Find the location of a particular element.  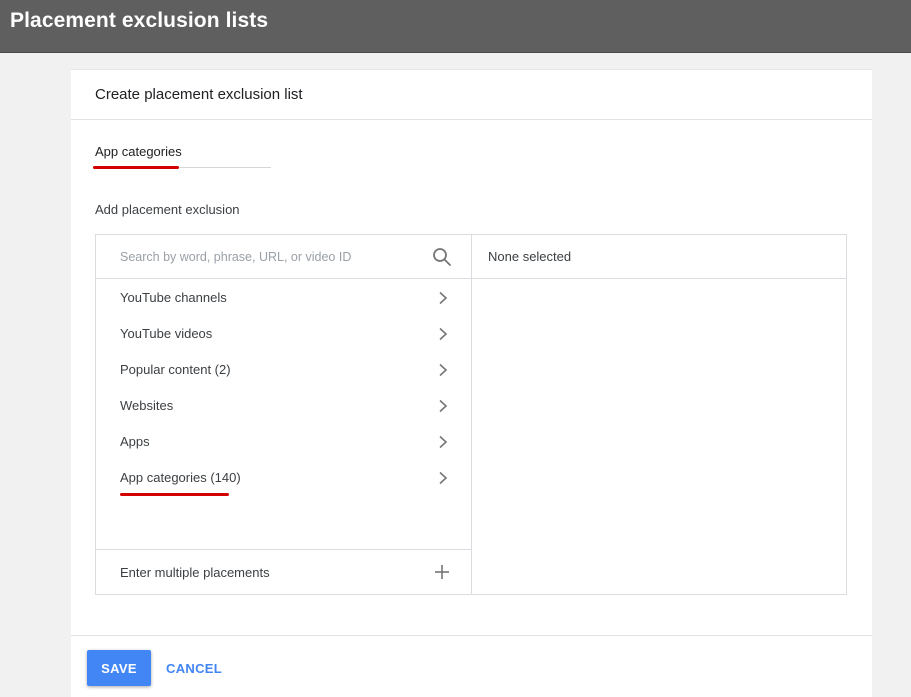

top-bar: Placement exclusion lists is located at coordinates (455, 26).